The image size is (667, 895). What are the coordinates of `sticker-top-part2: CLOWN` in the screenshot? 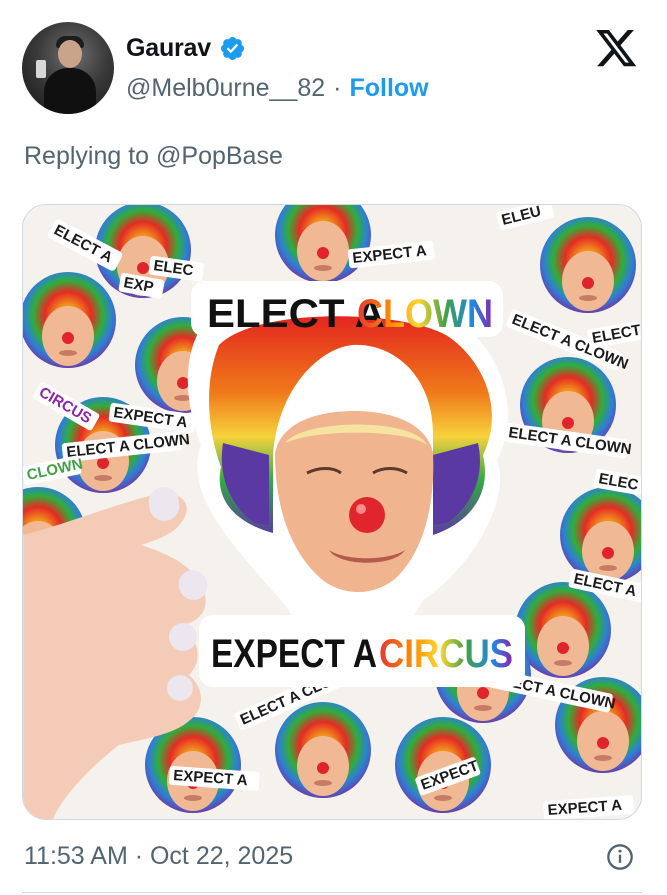 It's located at (425, 314).